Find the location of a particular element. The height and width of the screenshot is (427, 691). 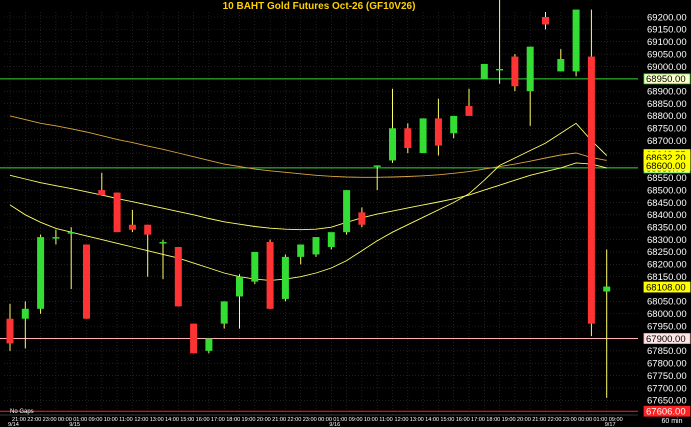

x-tick-label: 14:00 is located at coordinates (172, 420).